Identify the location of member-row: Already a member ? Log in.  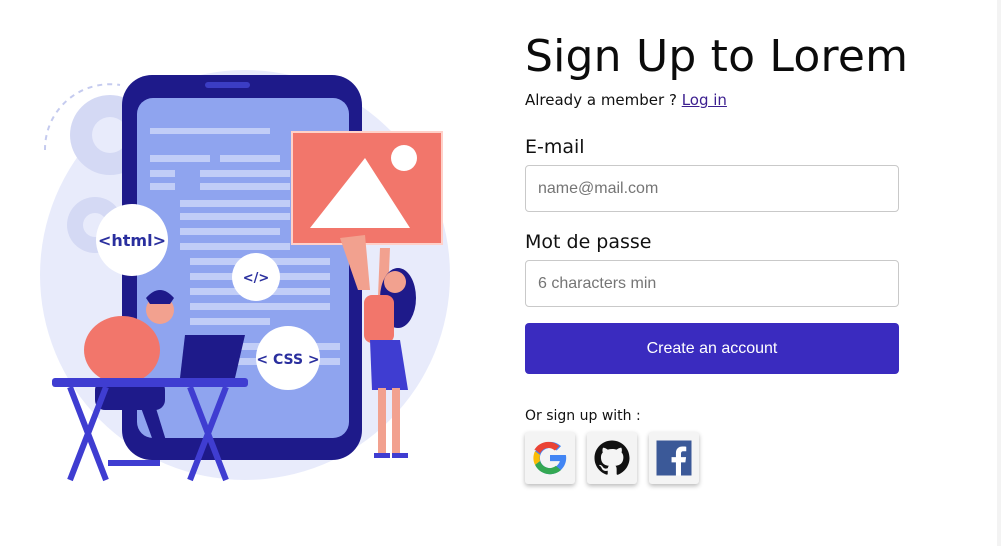
(712, 100).